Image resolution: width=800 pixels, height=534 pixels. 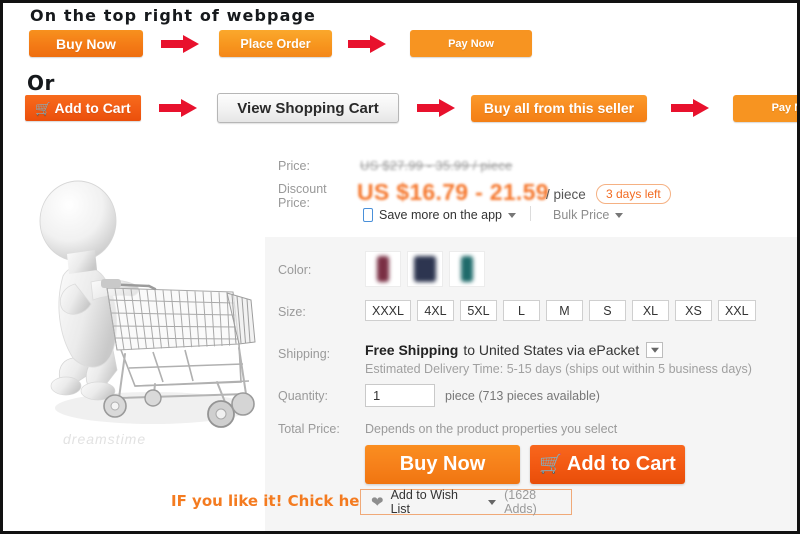 I want to click on color-label: Color:, so click(x=295, y=270).